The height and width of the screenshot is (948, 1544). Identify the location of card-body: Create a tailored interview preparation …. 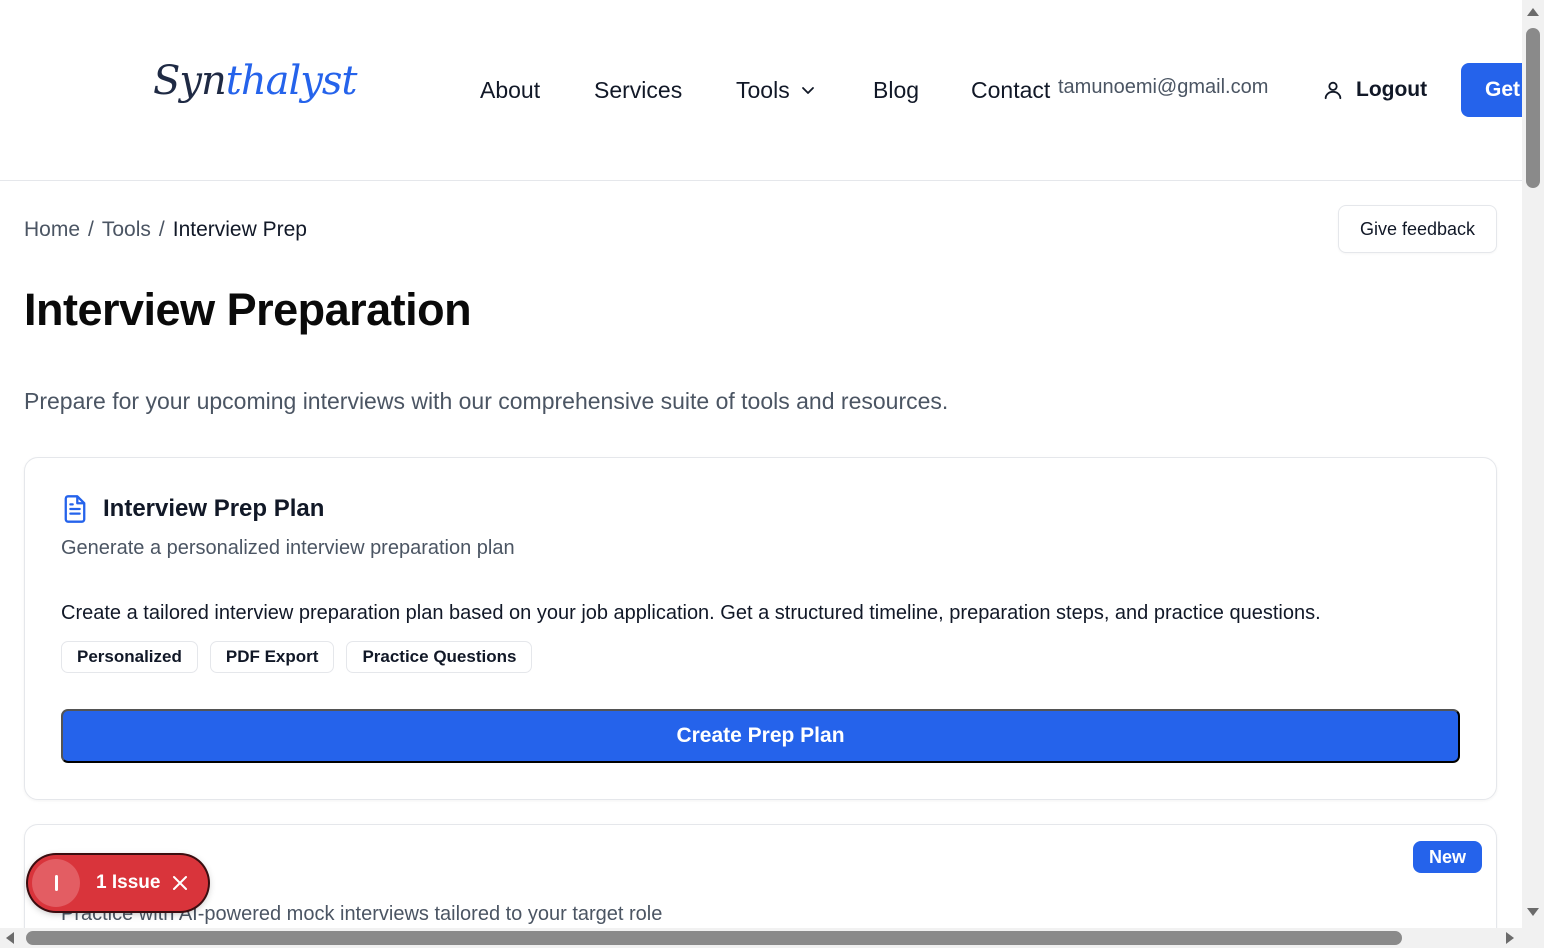
(691, 613).